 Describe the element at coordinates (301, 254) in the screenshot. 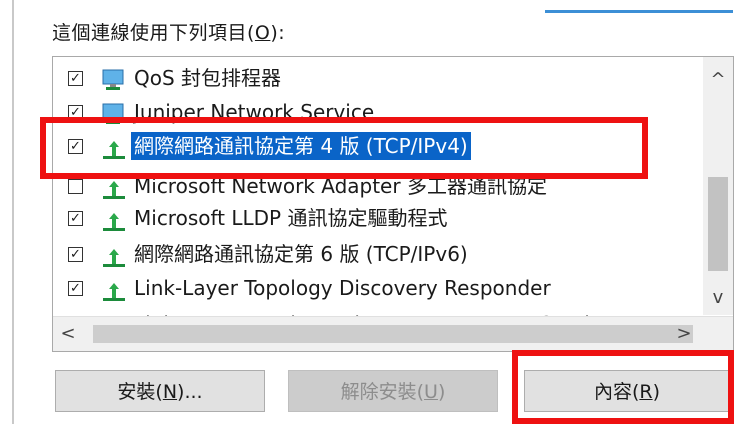

I see `item-label: 網際網路通訊協定第 6 版 (TCP/IPv6)` at that location.